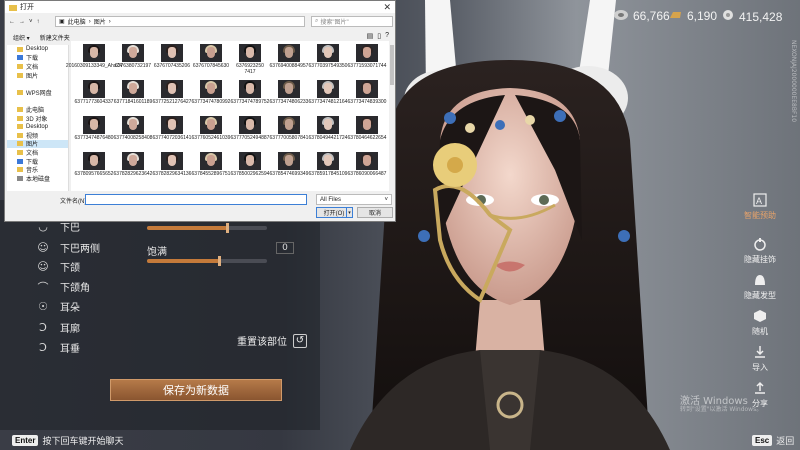 The width and height of the screenshot is (800, 450). I want to click on hide-accessory-button: 隐藏挂饰, so click(760, 250).